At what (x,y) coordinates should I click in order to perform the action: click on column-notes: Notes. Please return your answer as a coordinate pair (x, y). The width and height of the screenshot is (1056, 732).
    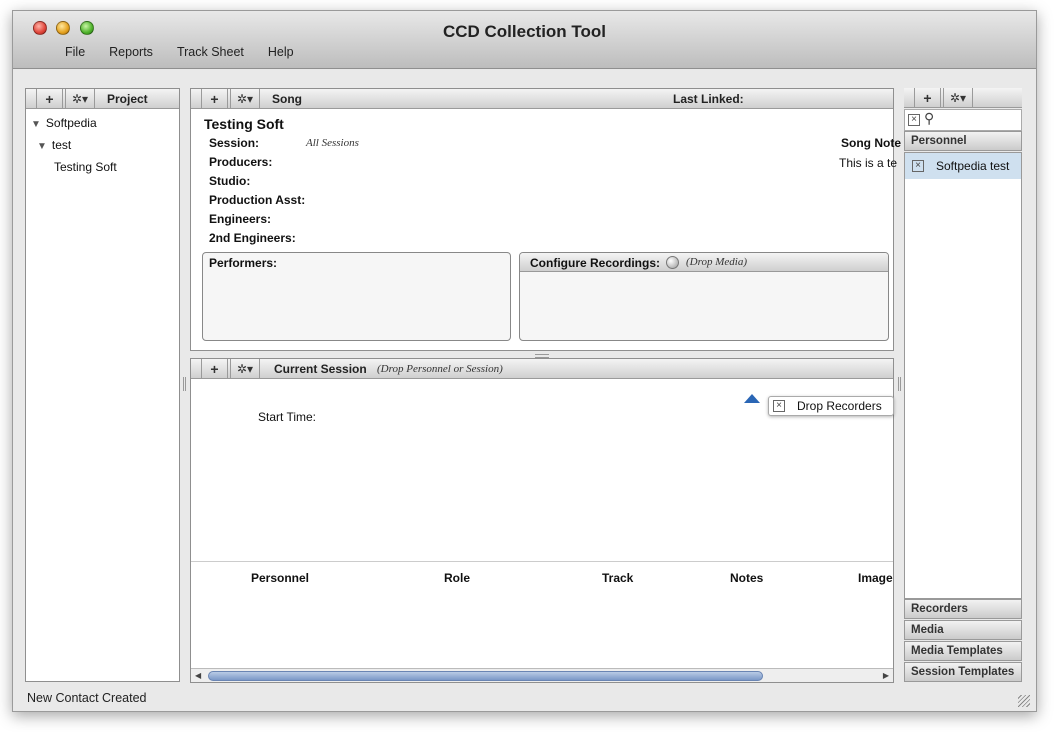
    Looking at the image, I should click on (746, 578).